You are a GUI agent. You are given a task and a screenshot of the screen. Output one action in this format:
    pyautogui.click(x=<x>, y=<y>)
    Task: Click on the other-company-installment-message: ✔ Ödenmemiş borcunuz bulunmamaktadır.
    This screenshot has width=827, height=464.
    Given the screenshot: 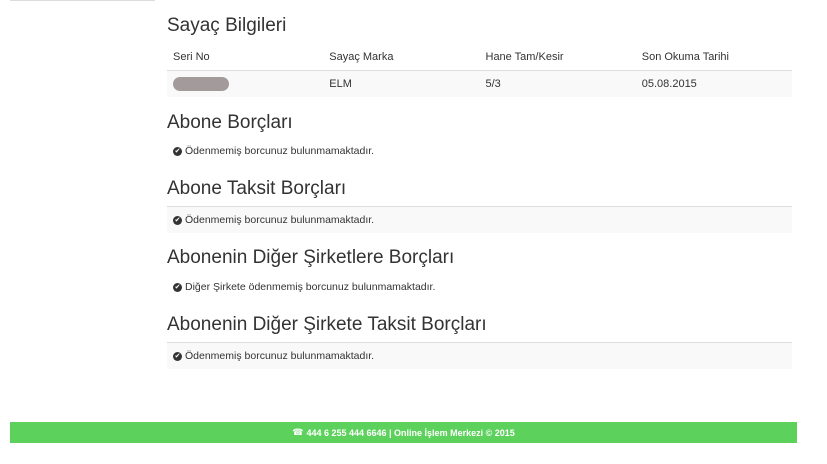 What is the action you would take?
    pyautogui.click(x=479, y=355)
    